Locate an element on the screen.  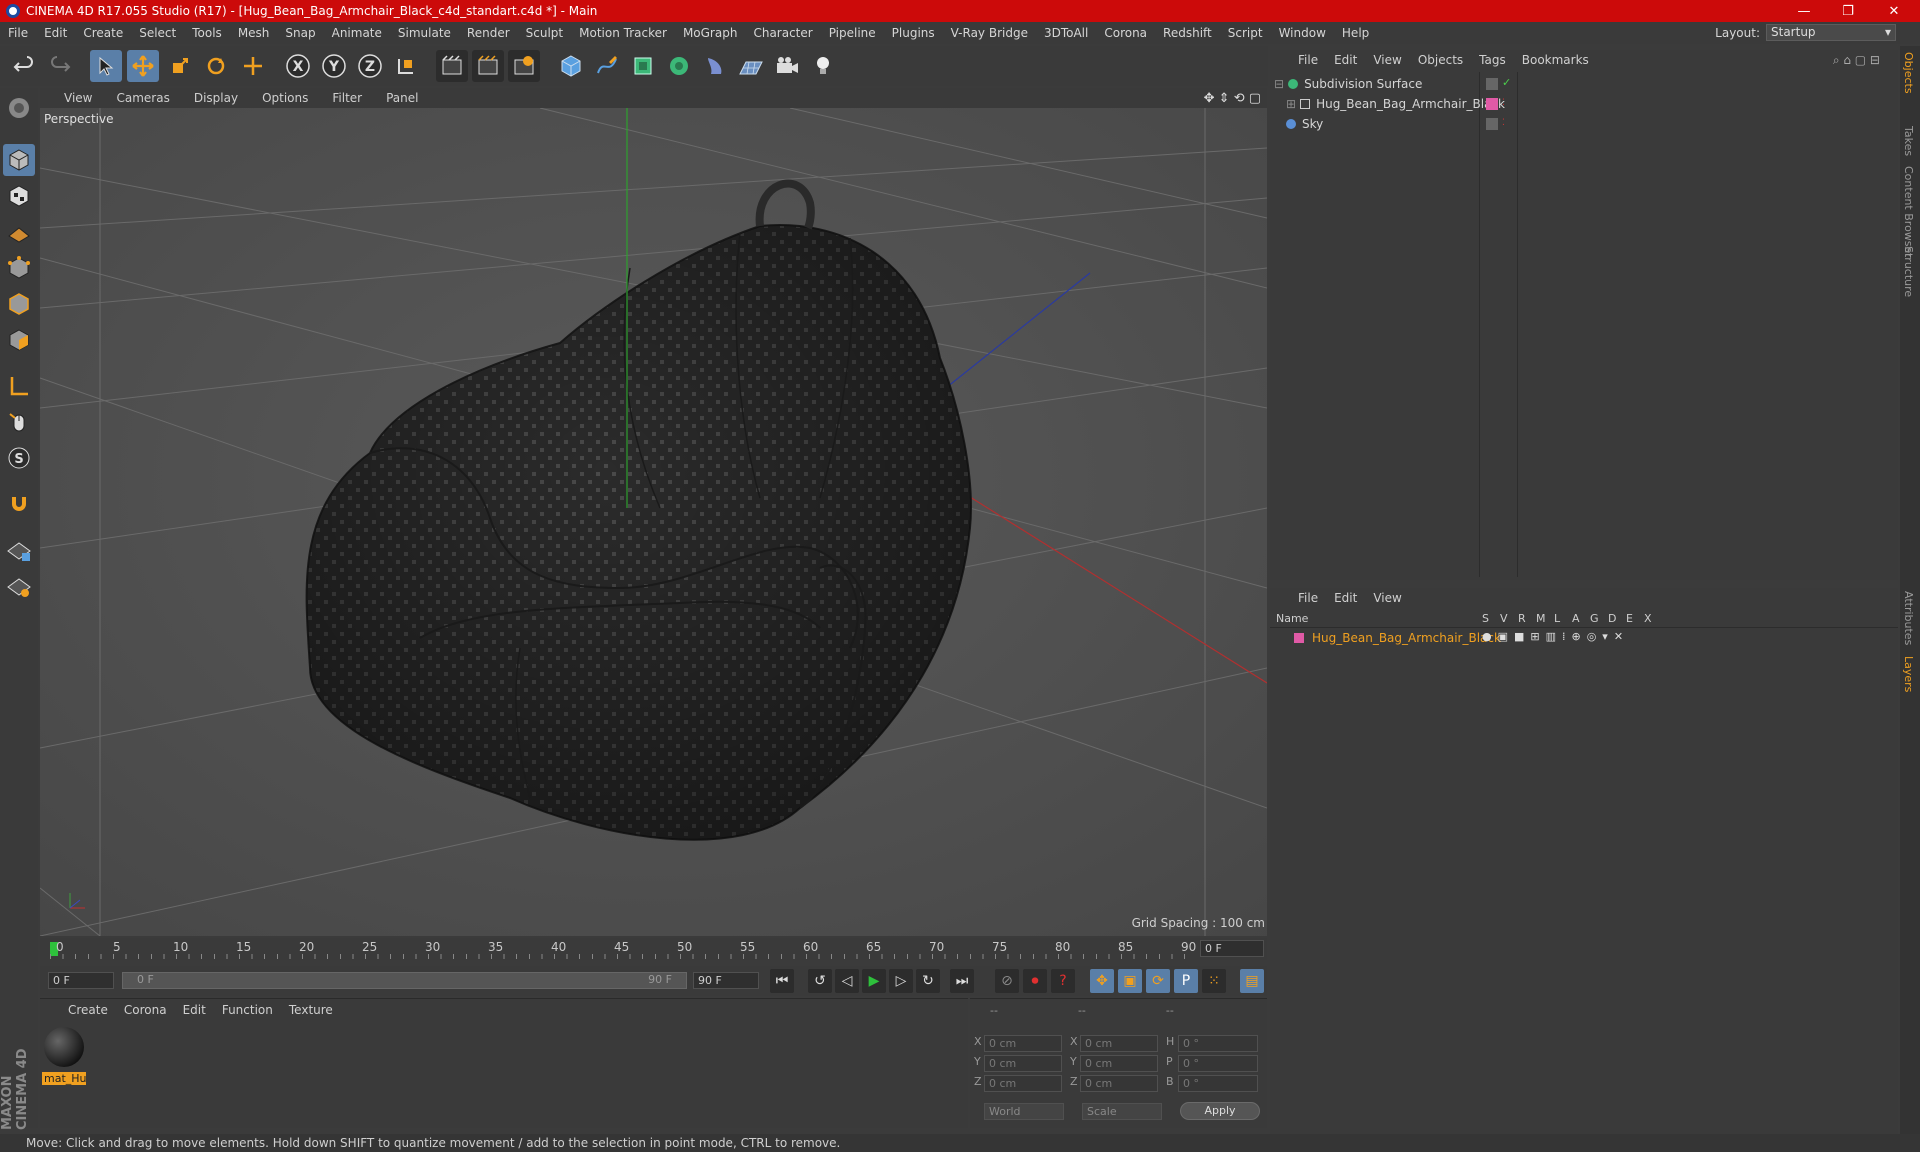
key-scale-icon: ▣ is located at coordinates (1130, 981).